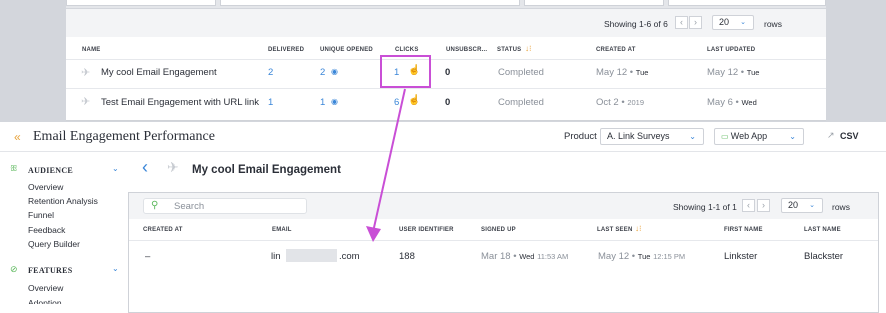 Image resolution: width=886 pixels, height=313 pixels. I want to click on arrow-head-icon, so click(373, 234).